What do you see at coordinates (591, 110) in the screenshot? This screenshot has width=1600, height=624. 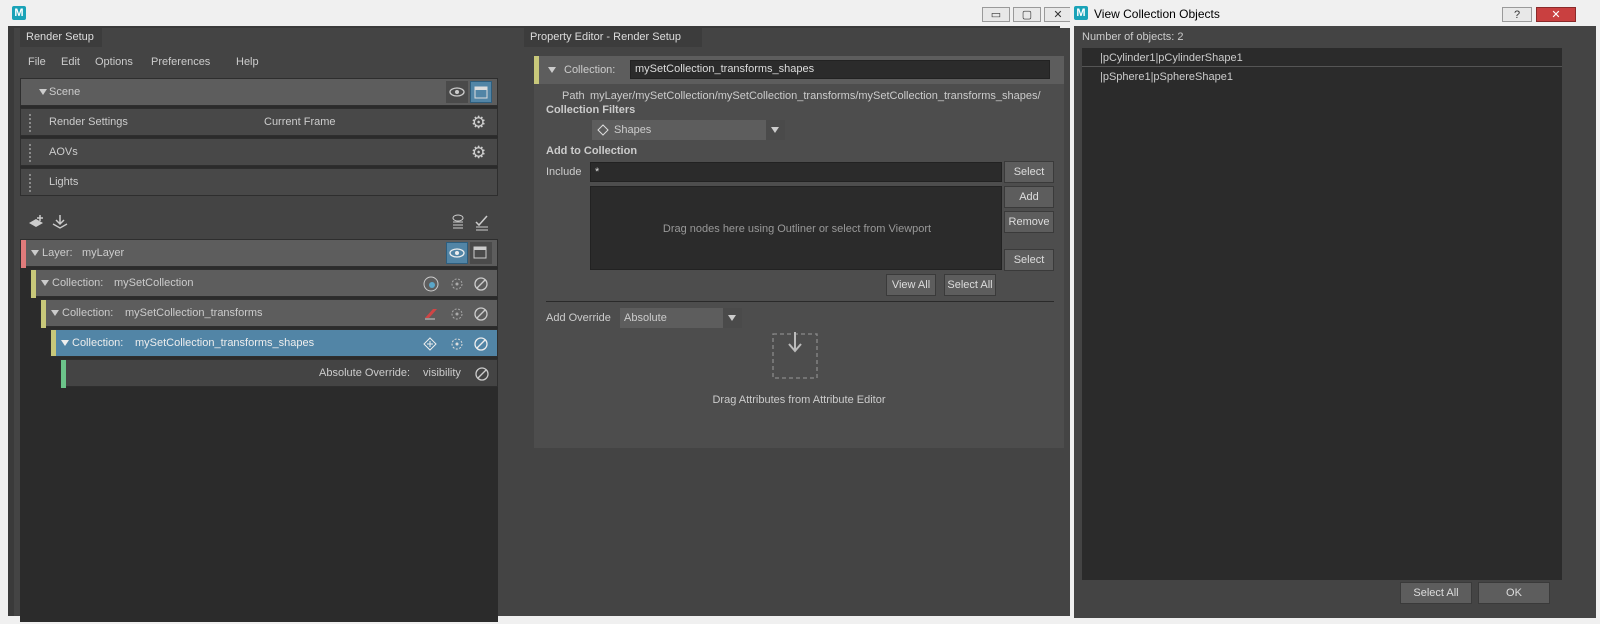 I see `collection-filters-heading: Collection Filters` at bounding box center [591, 110].